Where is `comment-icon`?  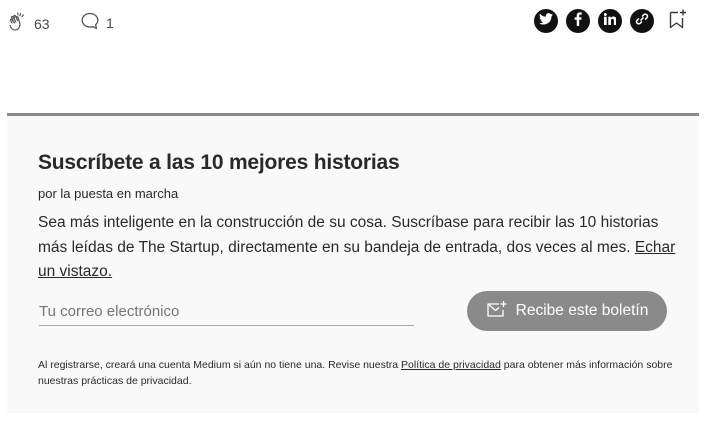
comment-icon is located at coordinates (90, 22).